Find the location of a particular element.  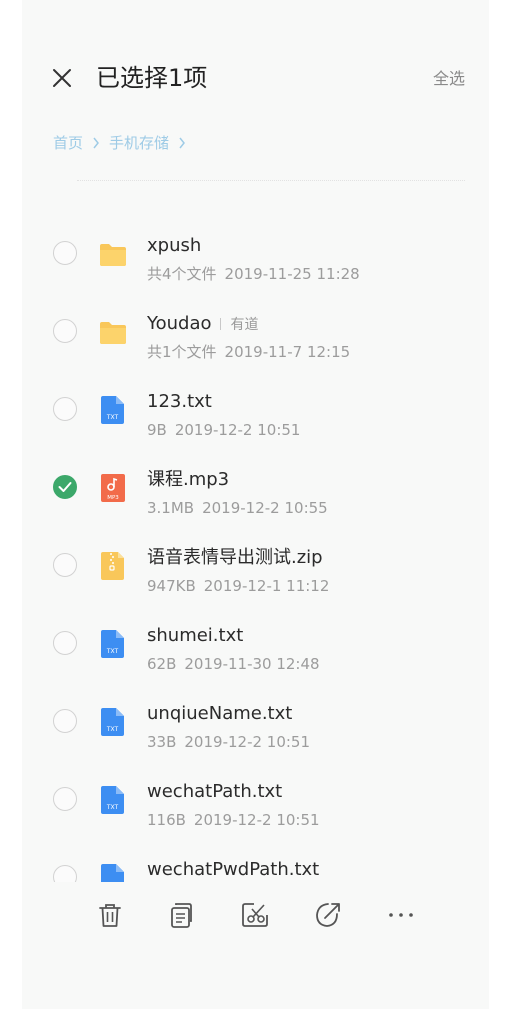

file-meta: 62B 2019-11-30 12:48 is located at coordinates (233, 664).